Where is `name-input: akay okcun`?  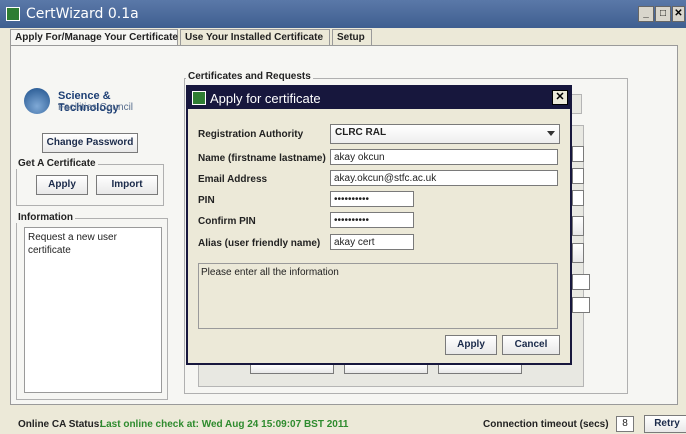 name-input: akay okcun is located at coordinates (444, 157).